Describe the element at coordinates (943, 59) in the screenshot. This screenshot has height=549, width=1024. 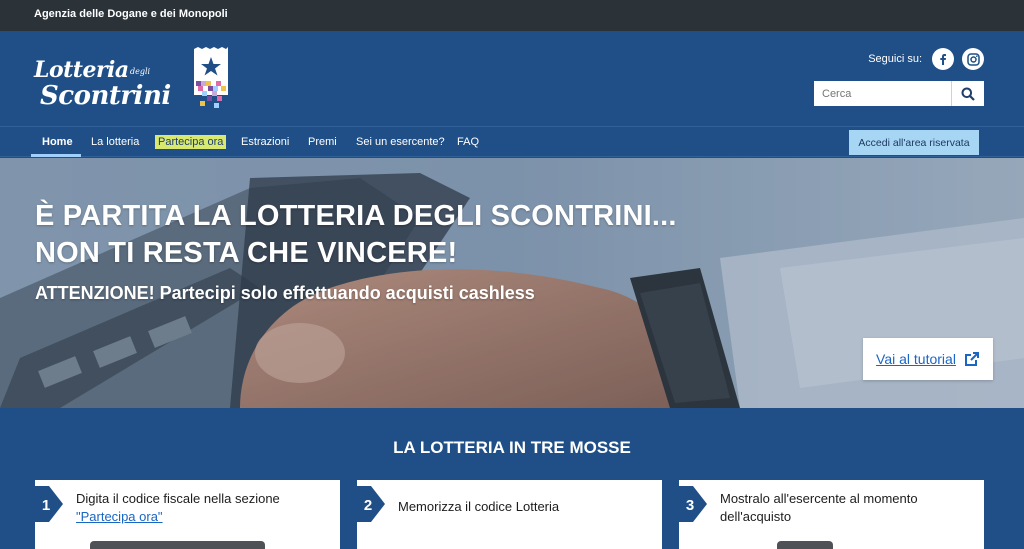
I see `facebook-icon` at that location.